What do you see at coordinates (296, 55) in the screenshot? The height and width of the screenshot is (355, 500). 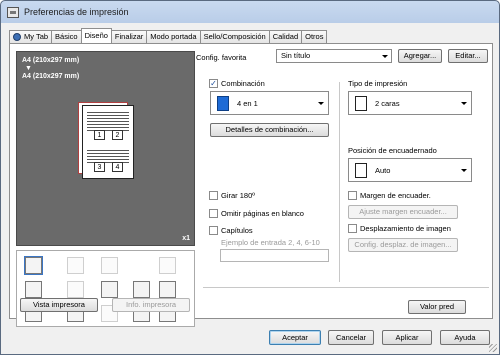 I see `favorite-config-value: Sin título` at bounding box center [296, 55].